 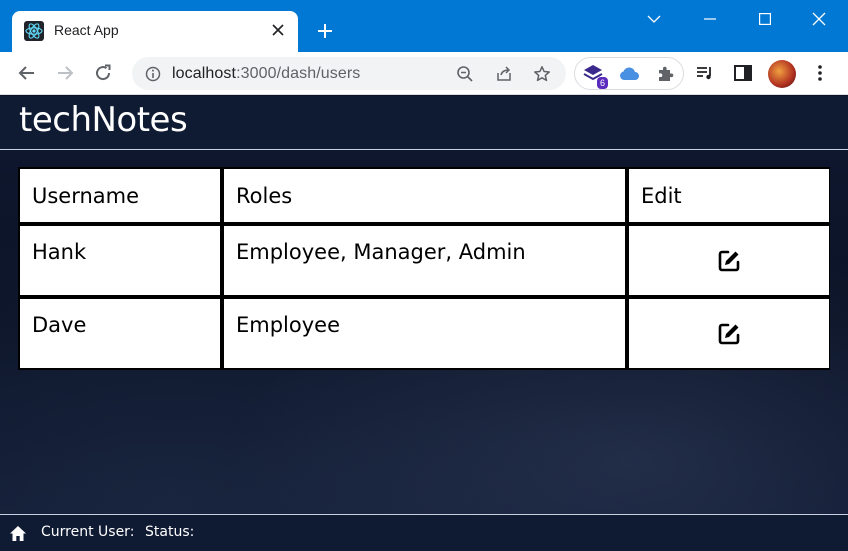 What do you see at coordinates (88, 532) in the screenshot?
I see `current-user-label: Current User:` at bounding box center [88, 532].